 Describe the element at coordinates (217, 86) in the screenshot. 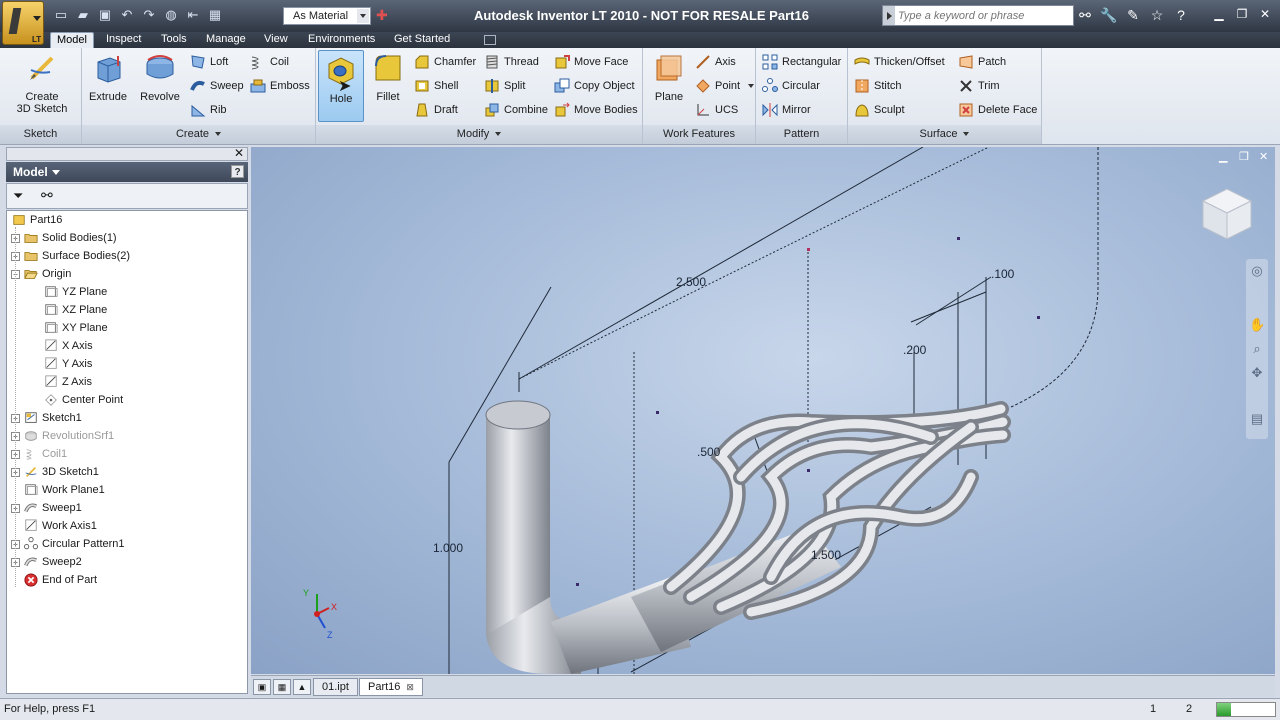

I see `sweep-button: Sweep` at that location.